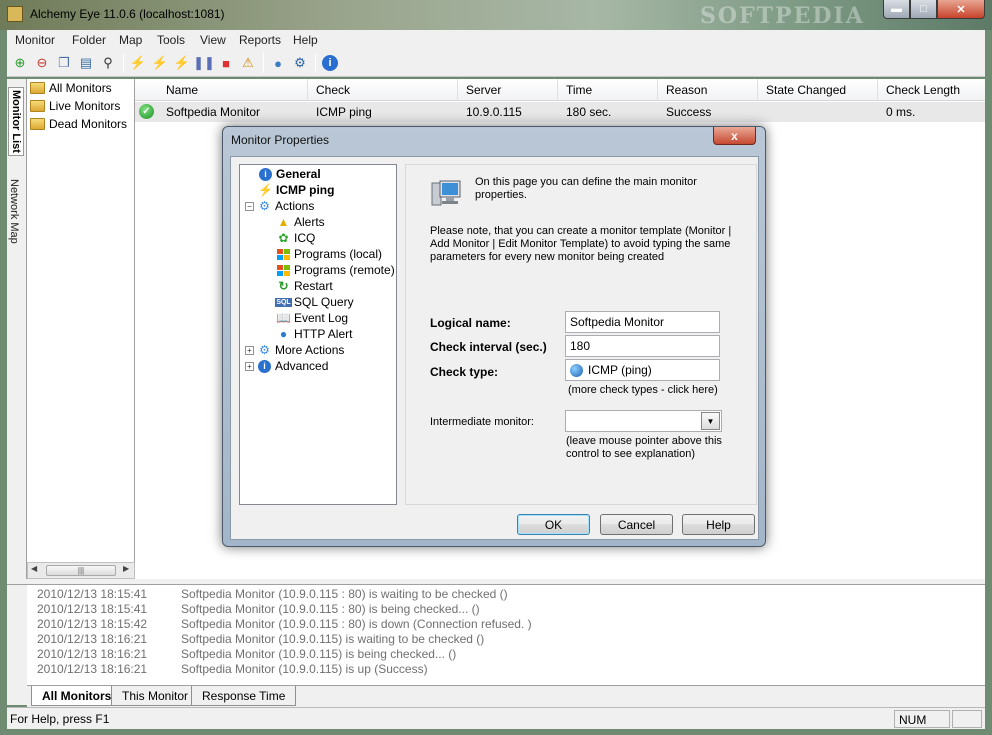 The height and width of the screenshot is (735, 992). I want to click on tree-item-label: More Actions, so click(310, 350).